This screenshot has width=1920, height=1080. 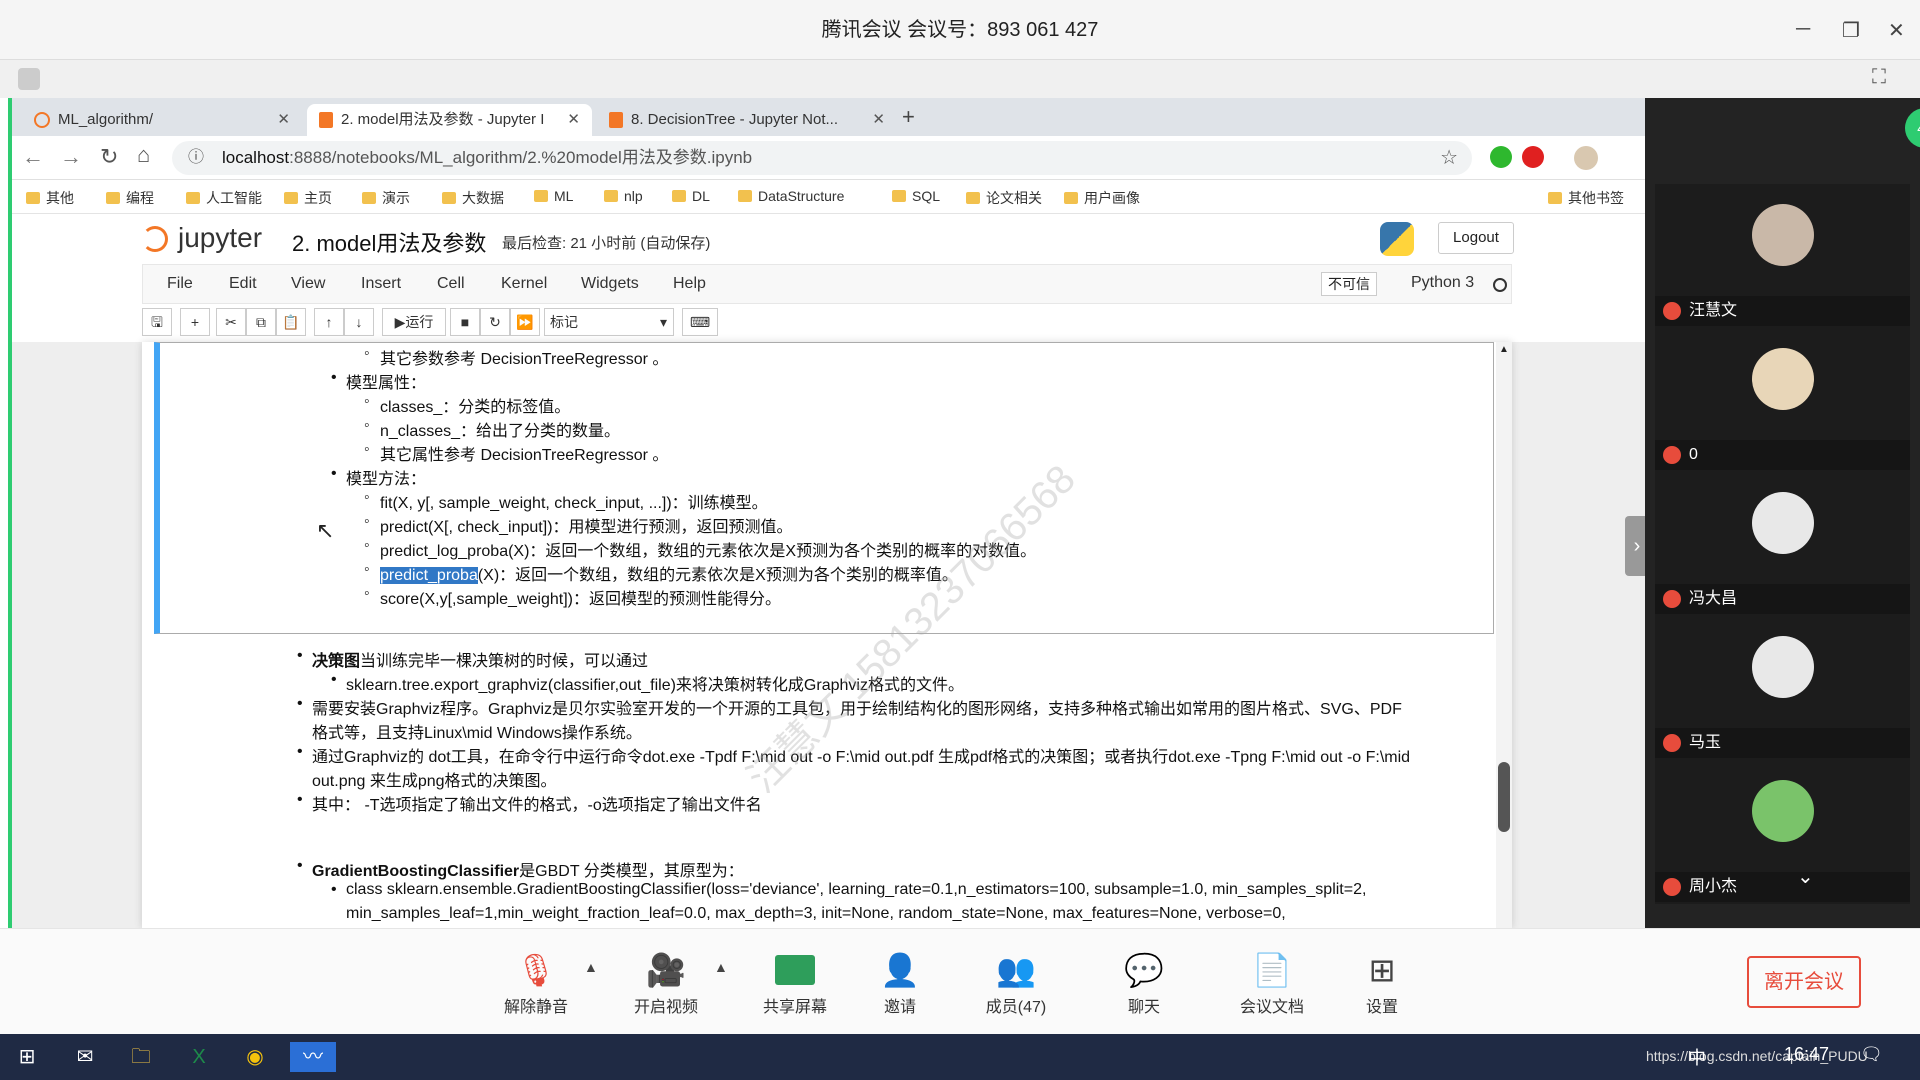 I want to click on ime-indicator: 中, so click(x=1697, y=1057).